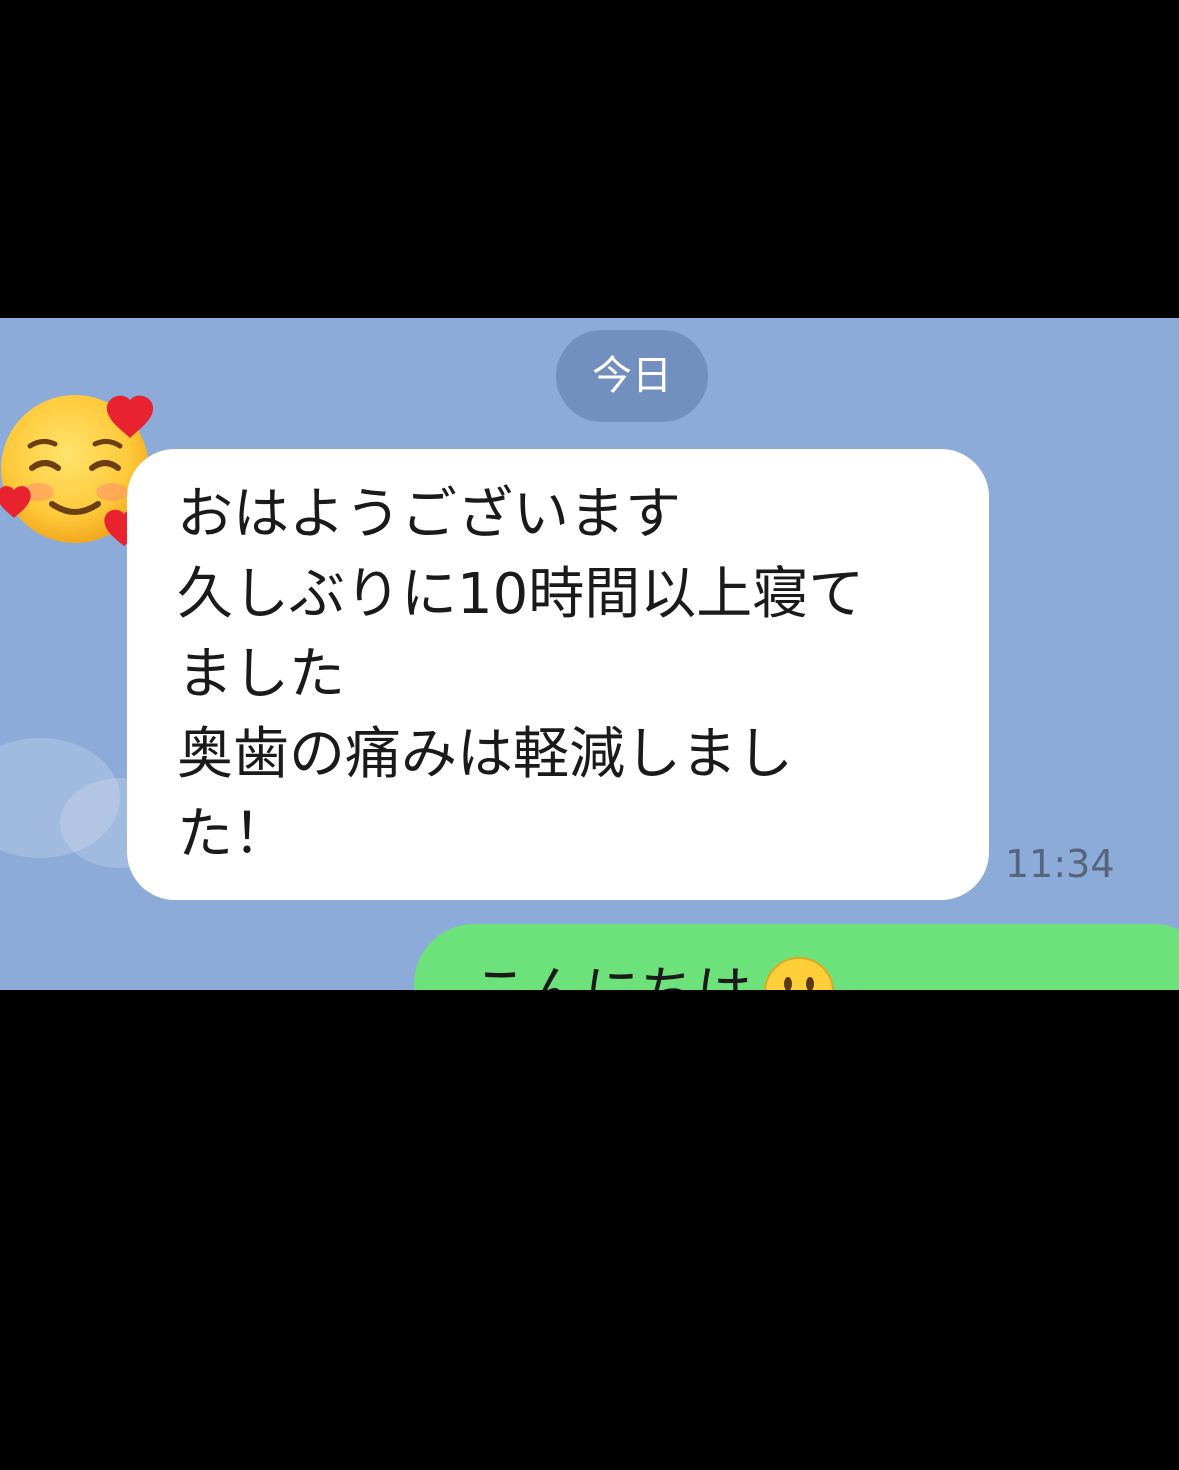 The height and width of the screenshot is (1470, 1179). I want to click on outgoing-message-bubble: こんにちは, so click(796, 957).